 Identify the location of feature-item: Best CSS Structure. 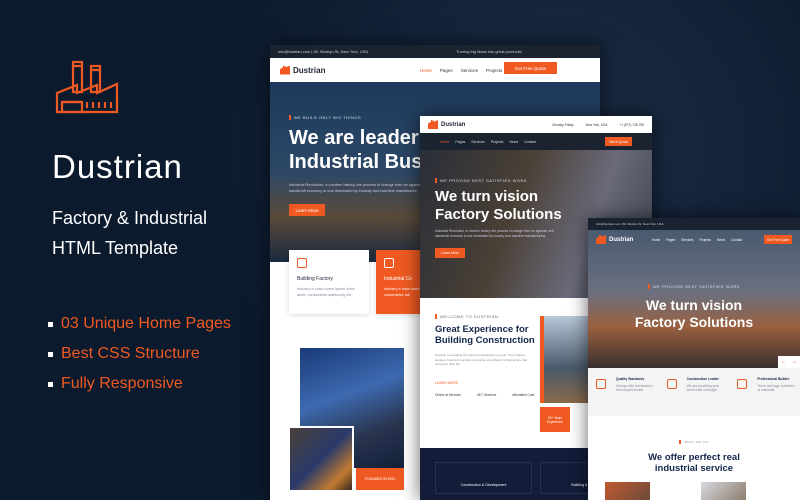
(124, 354).